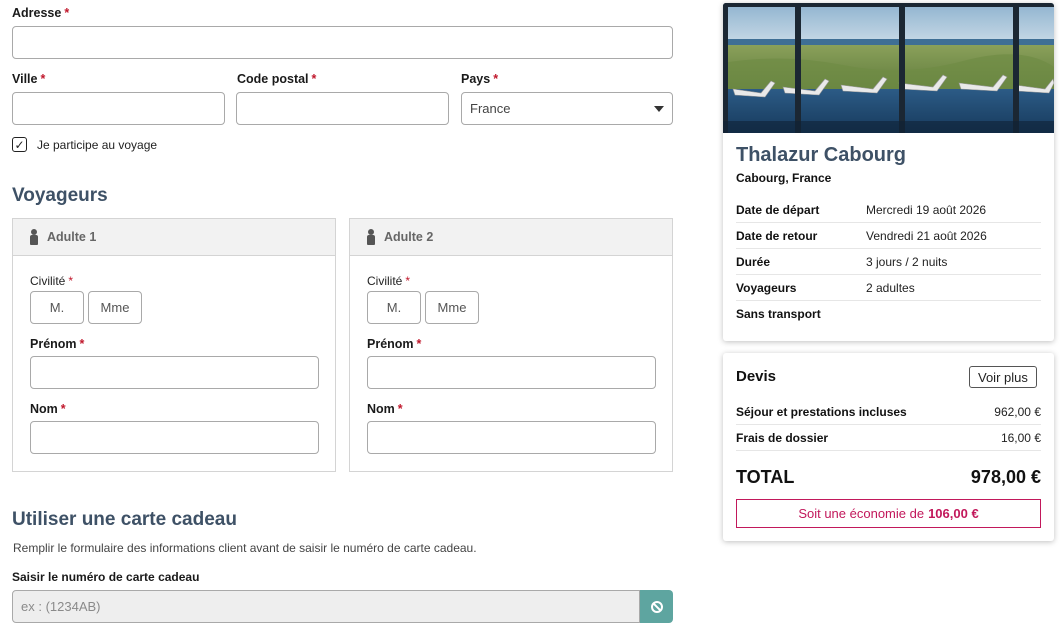 This screenshot has height=642, width=1061. Describe the element at coordinates (782, 437) in the screenshot. I see `quote-line-label: Frais de dossier` at that location.